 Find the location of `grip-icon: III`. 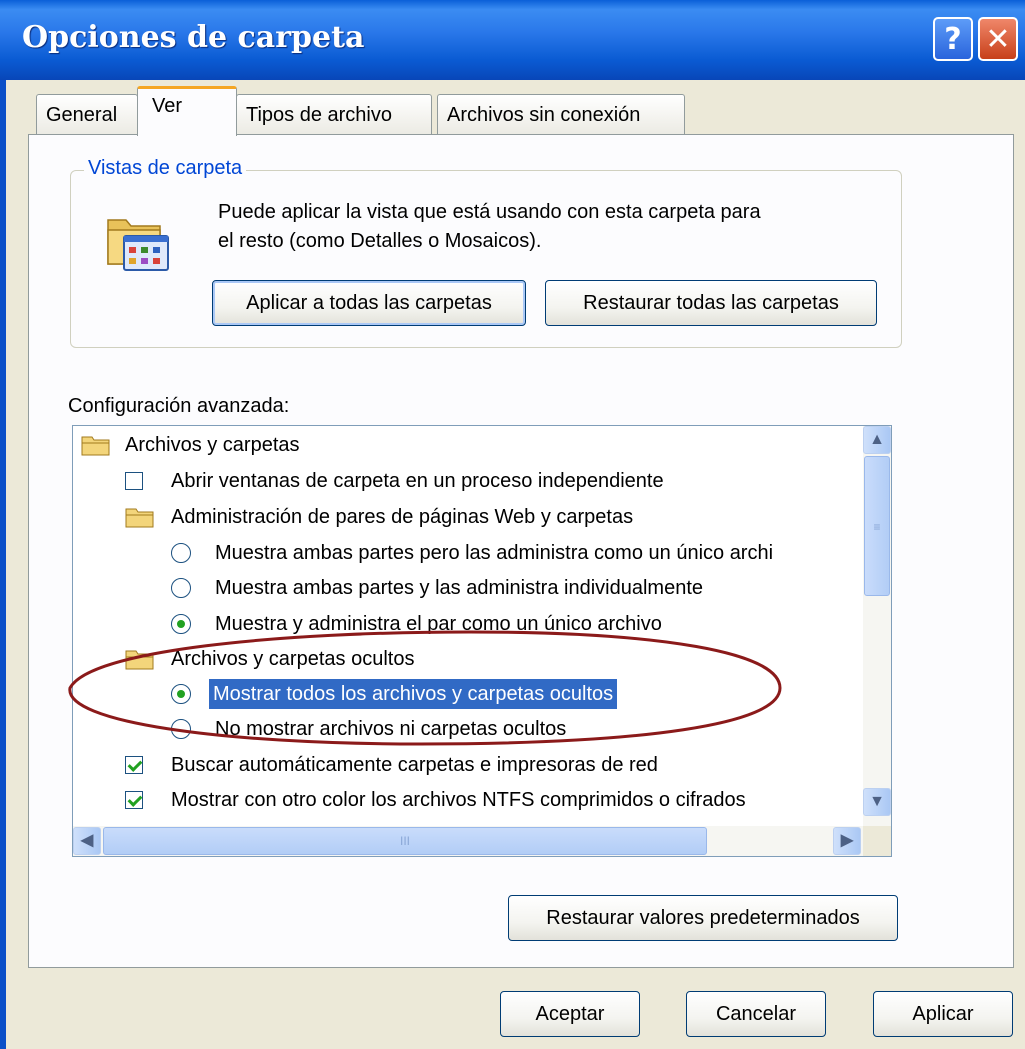

grip-icon: III is located at coordinates (404, 841).